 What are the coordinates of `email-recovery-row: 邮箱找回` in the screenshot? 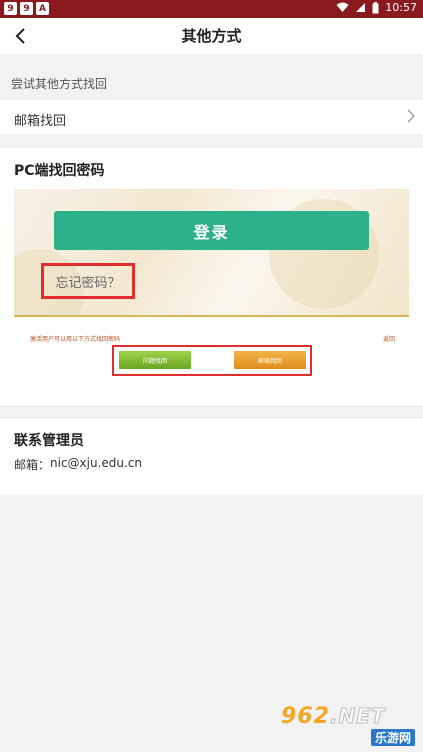 It's located at (211, 117).